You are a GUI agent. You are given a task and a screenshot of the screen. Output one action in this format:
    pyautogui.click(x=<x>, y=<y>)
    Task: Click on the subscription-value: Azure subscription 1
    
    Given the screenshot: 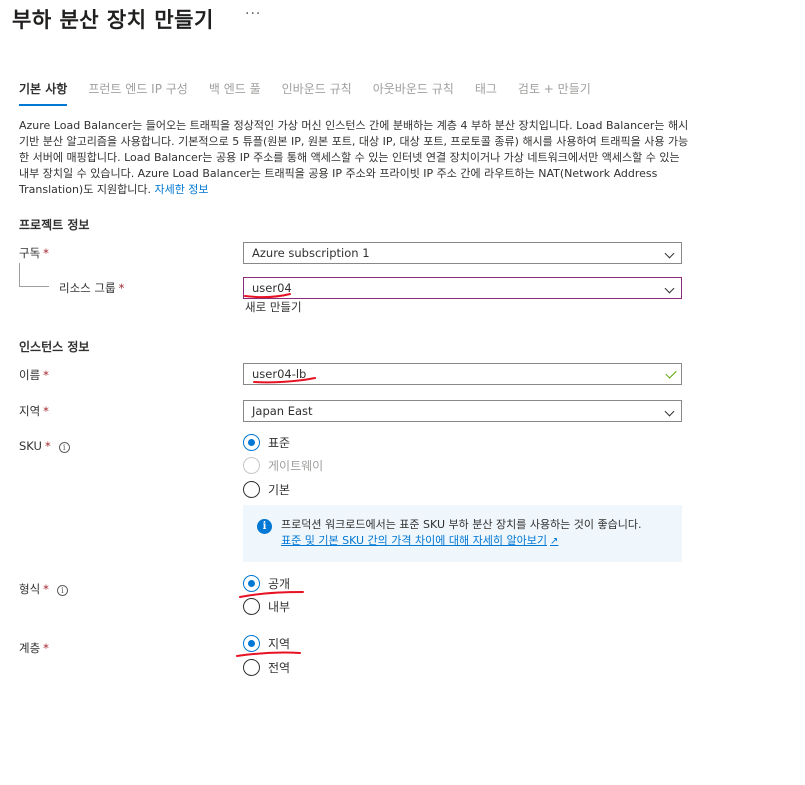 What is the action you would take?
    pyautogui.click(x=311, y=253)
    